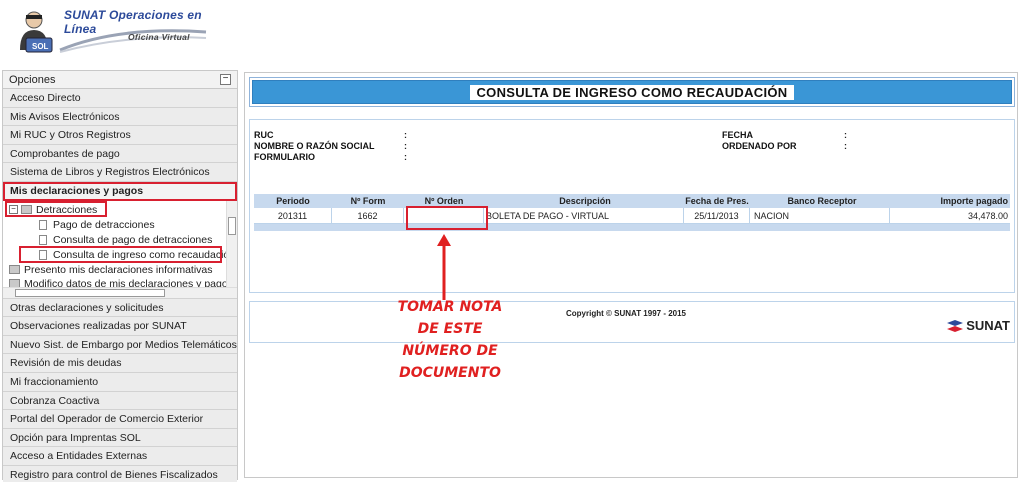 The width and height of the screenshot is (1024, 482). Describe the element at coordinates (585, 201) in the screenshot. I see `column-header: Descripción` at that location.